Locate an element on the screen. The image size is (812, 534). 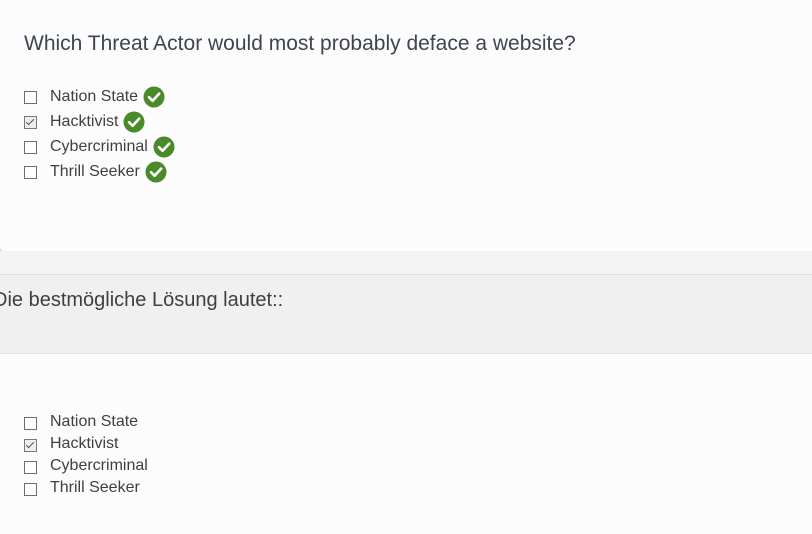
solution-option-cybercriminal: Cybercriminal is located at coordinates (86, 466).